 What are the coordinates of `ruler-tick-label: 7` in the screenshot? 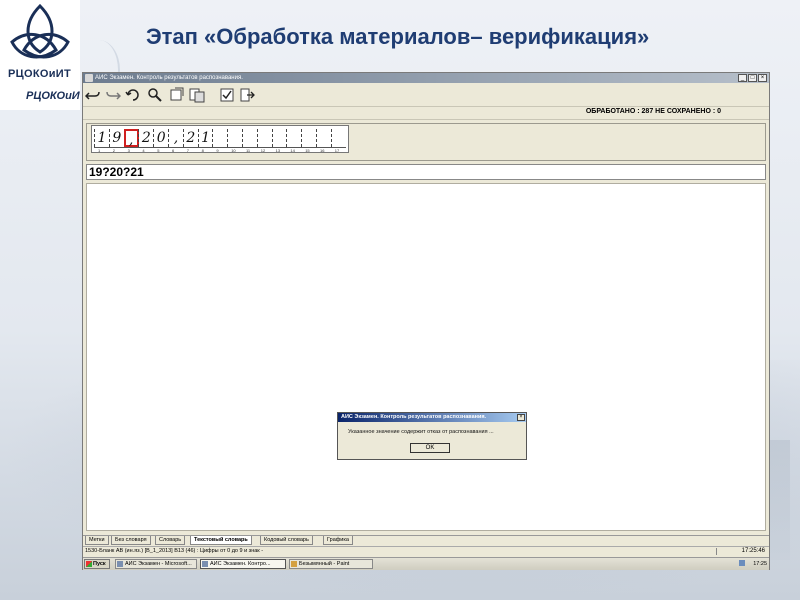 It's located at (188, 150).